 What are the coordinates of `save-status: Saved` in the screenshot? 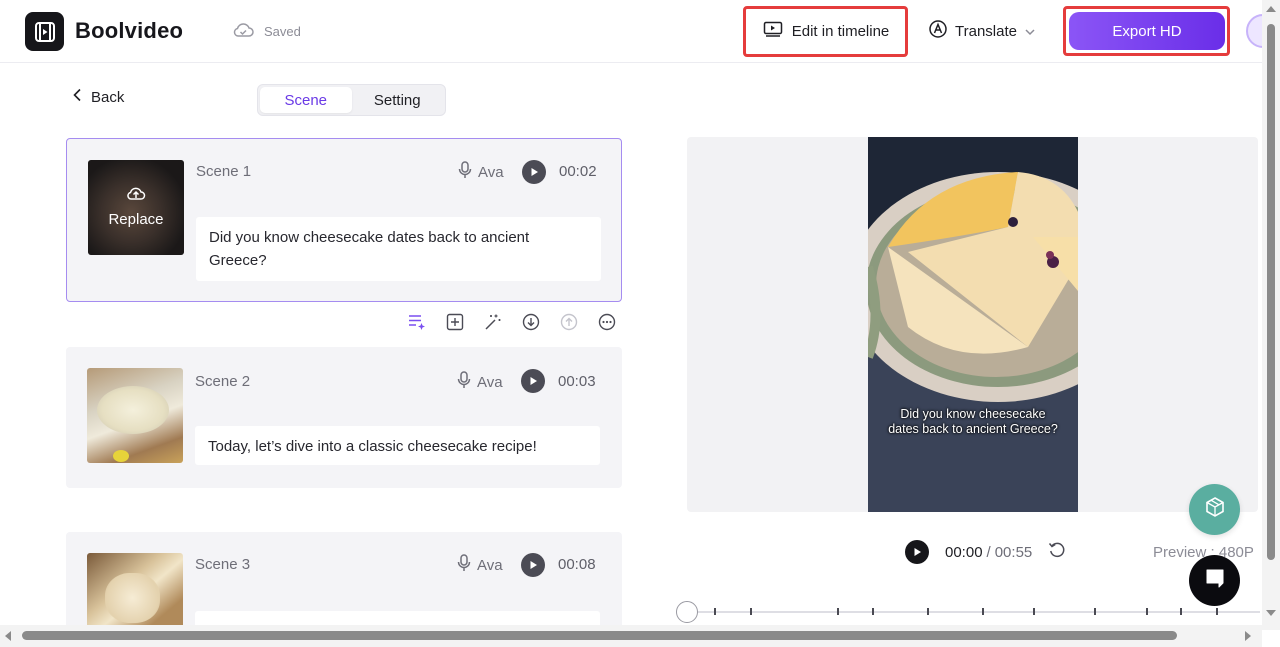 It's located at (266, 31).